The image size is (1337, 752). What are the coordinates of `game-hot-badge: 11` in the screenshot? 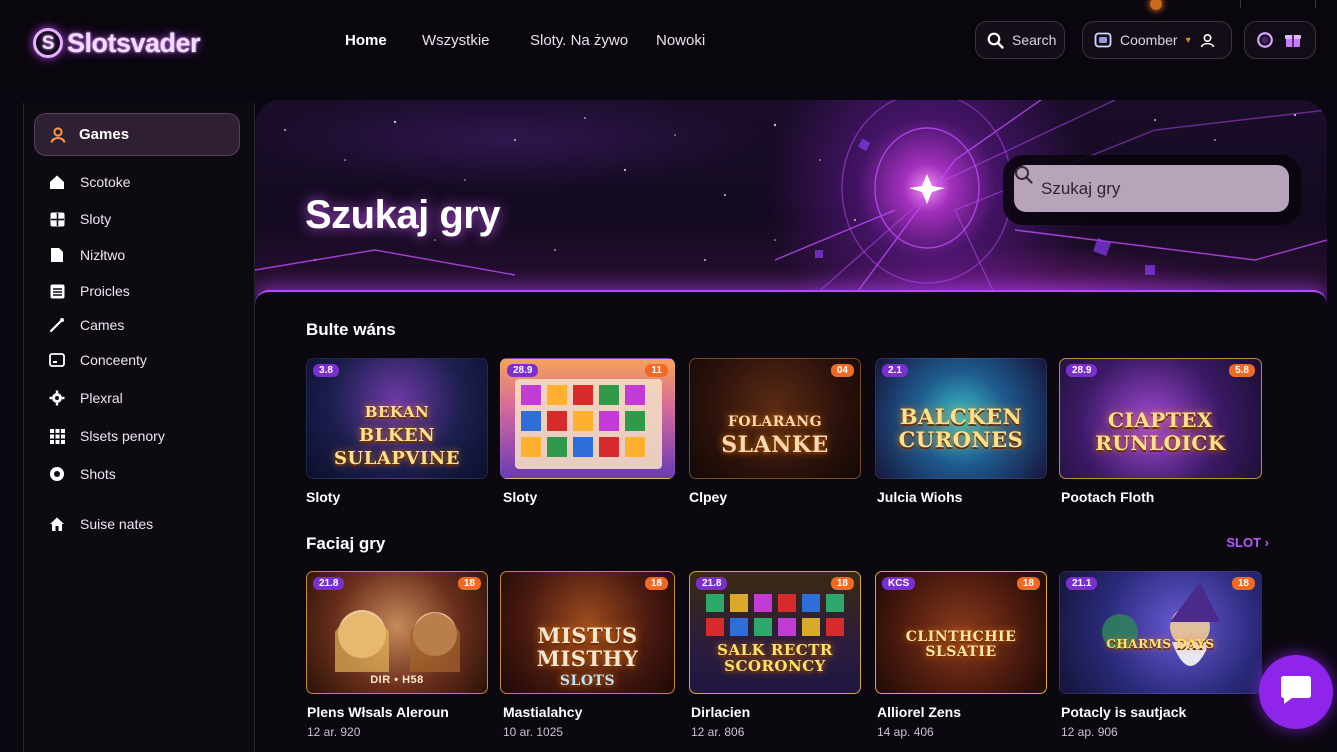 It's located at (656, 370).